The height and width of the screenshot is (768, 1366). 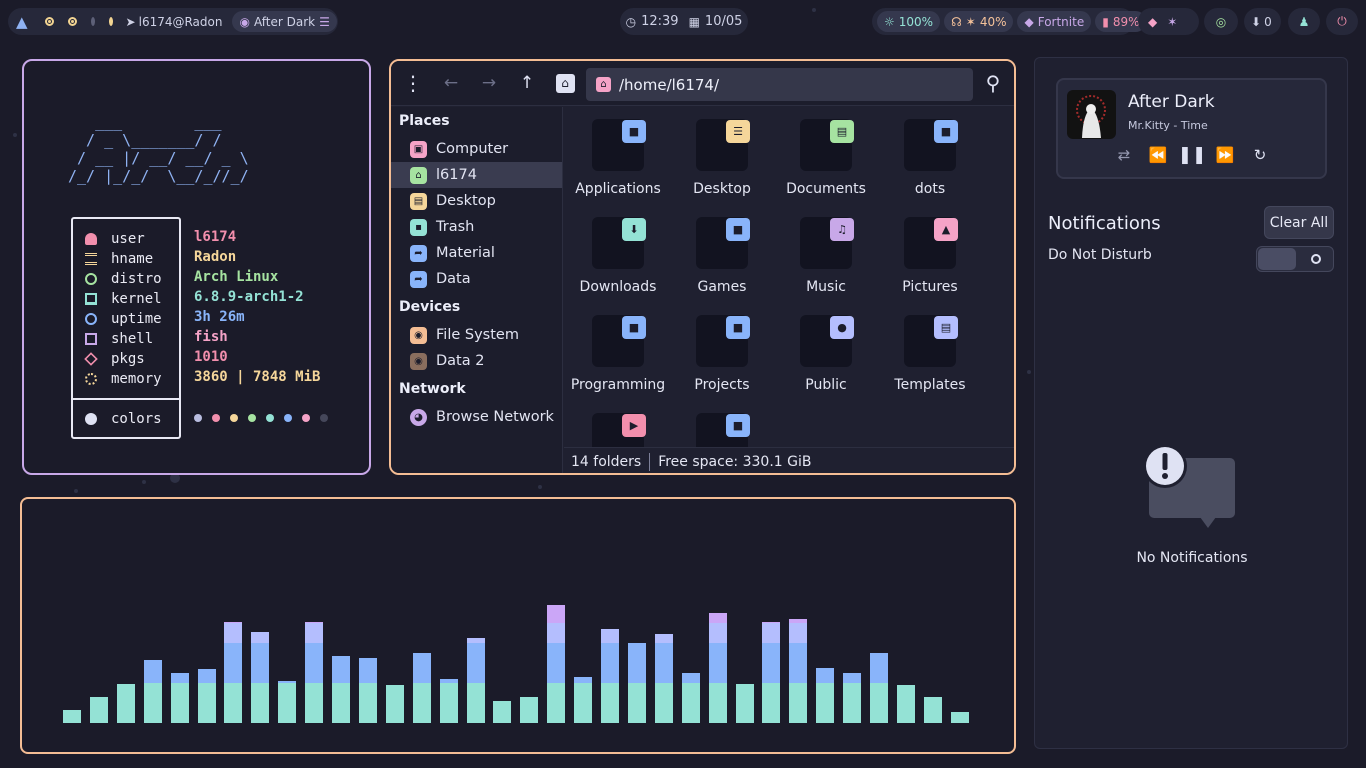 What do you see at coordinates (565, 83) in the screenshot?
I see `home-button: ⌂` at bounding box center [565, 83].